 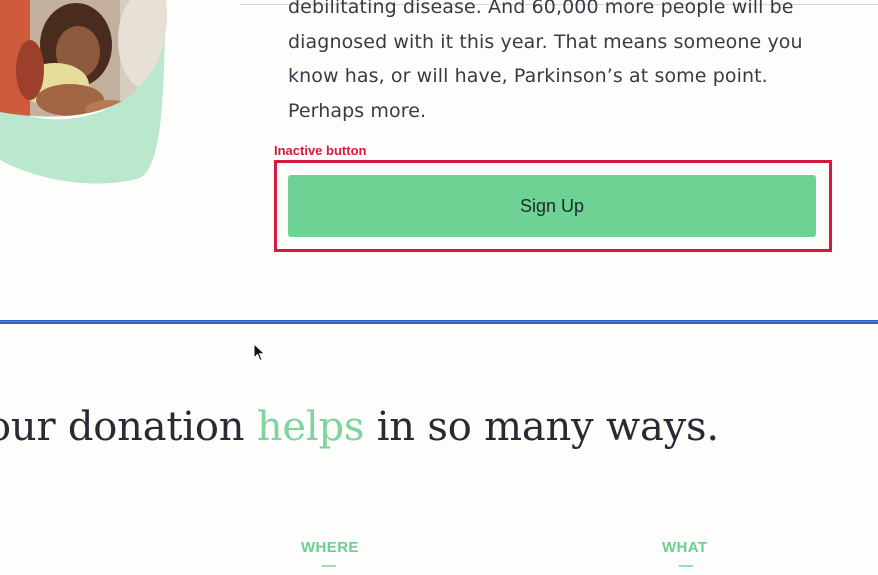 I want to click on headline-highlight: helps, so click(x=310, y=427).